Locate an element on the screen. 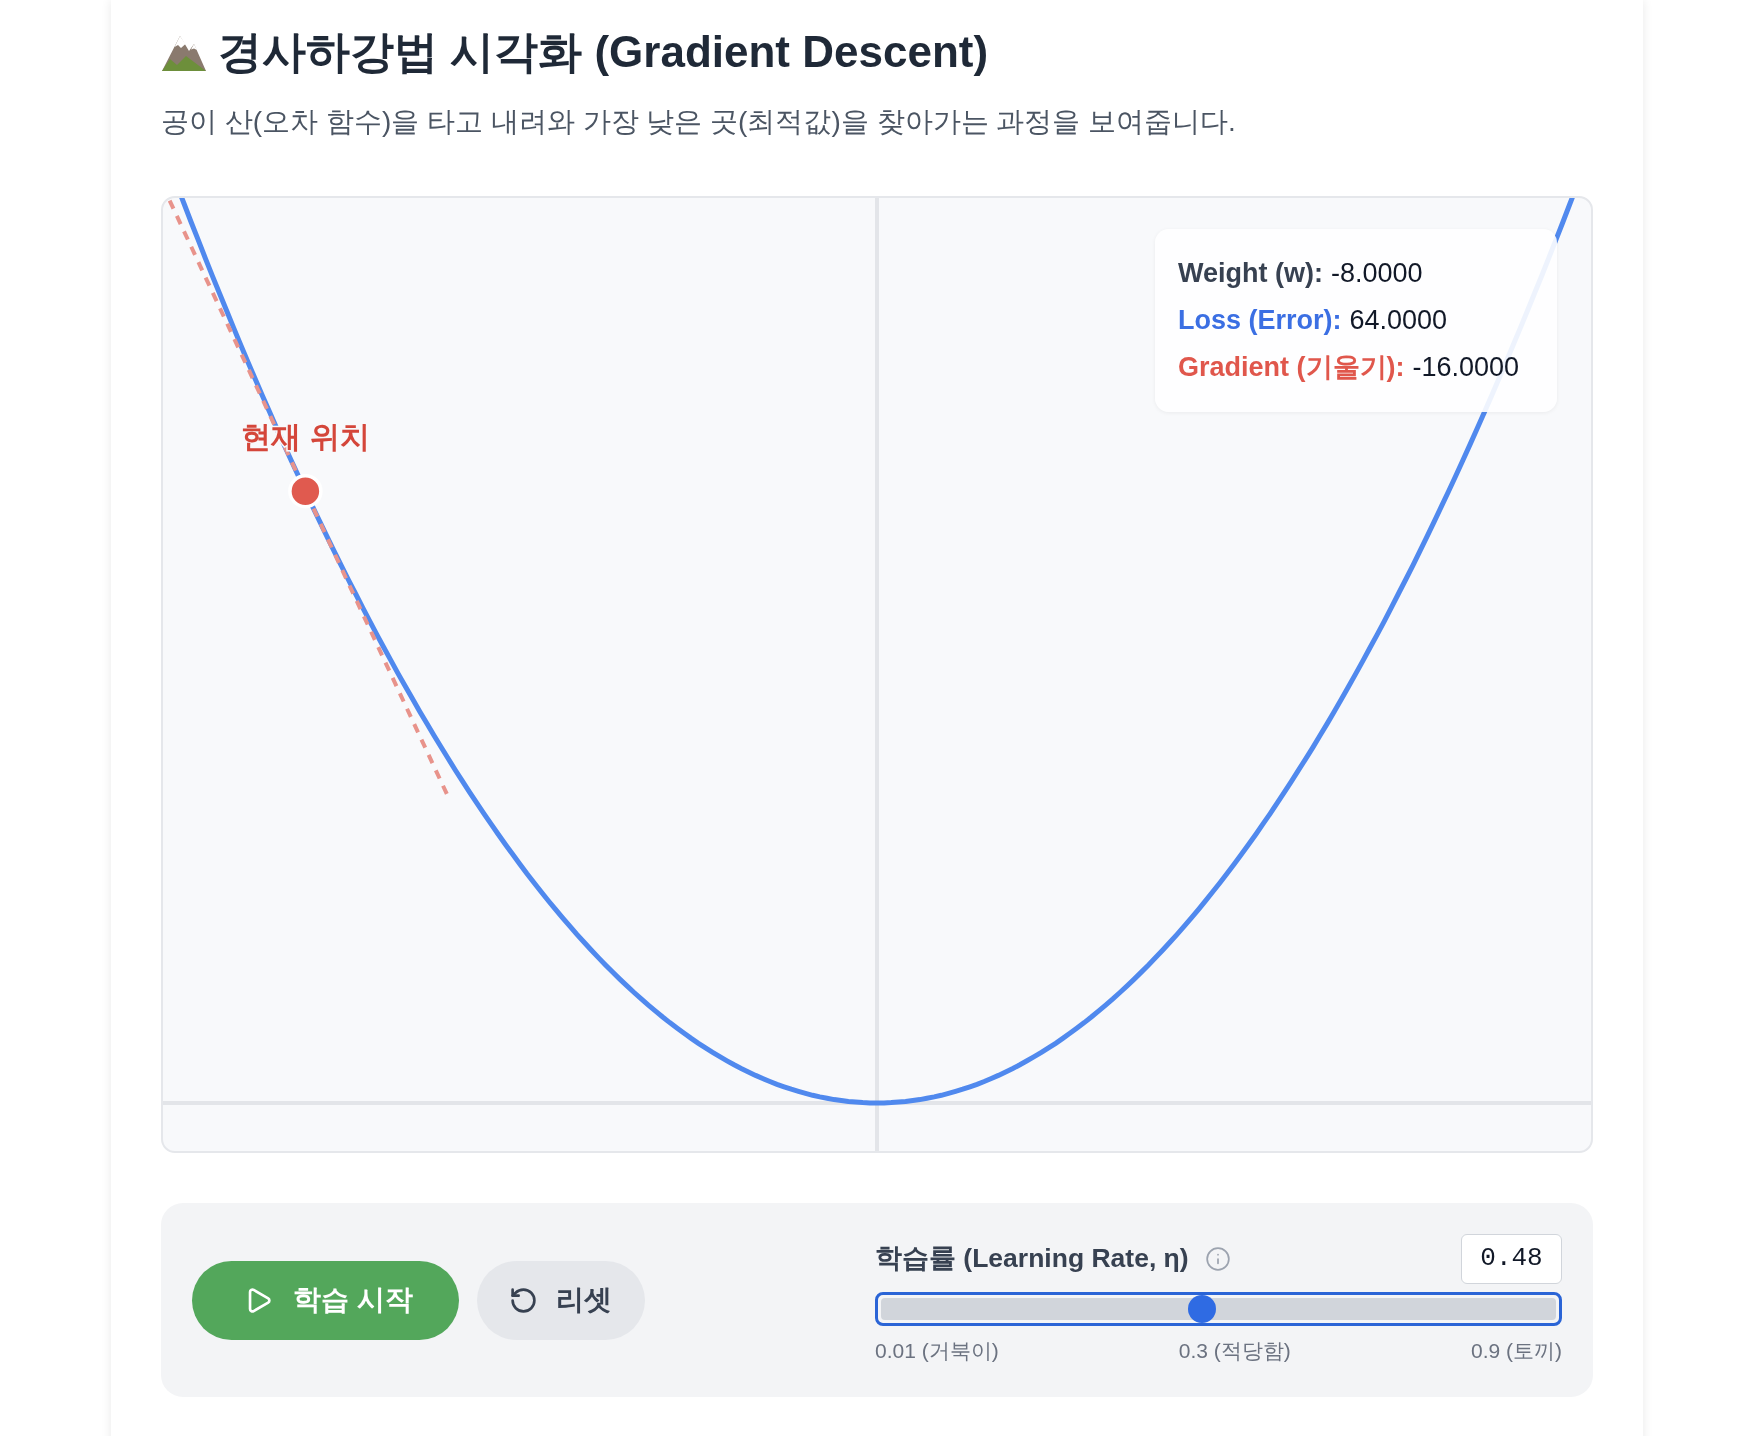  stat-label: Gradient (기울기): is located at coordinates (1291, 368).